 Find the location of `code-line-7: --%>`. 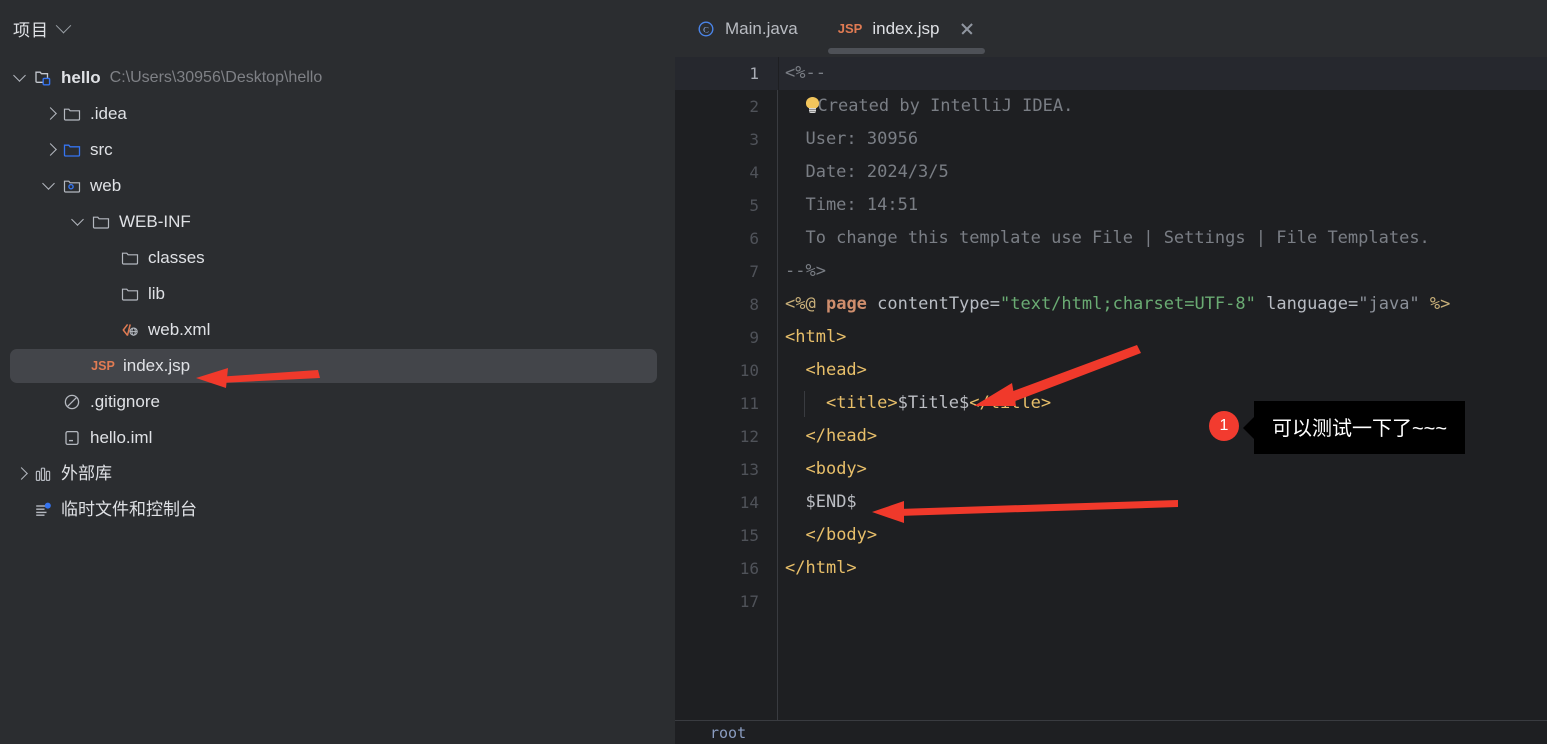

code-line-7: --%> is located at coordinates (1163, 271).